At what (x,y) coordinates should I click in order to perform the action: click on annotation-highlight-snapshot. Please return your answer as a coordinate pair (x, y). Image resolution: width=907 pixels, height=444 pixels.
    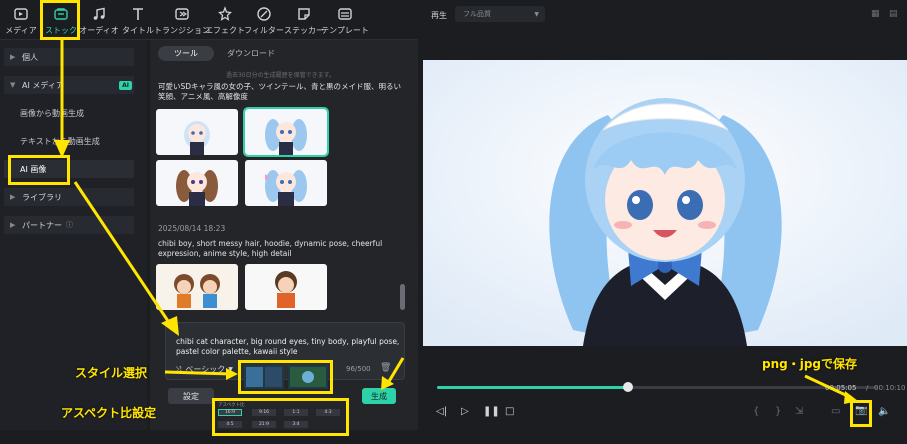
    Looking at the image, I should click on (861, 413).